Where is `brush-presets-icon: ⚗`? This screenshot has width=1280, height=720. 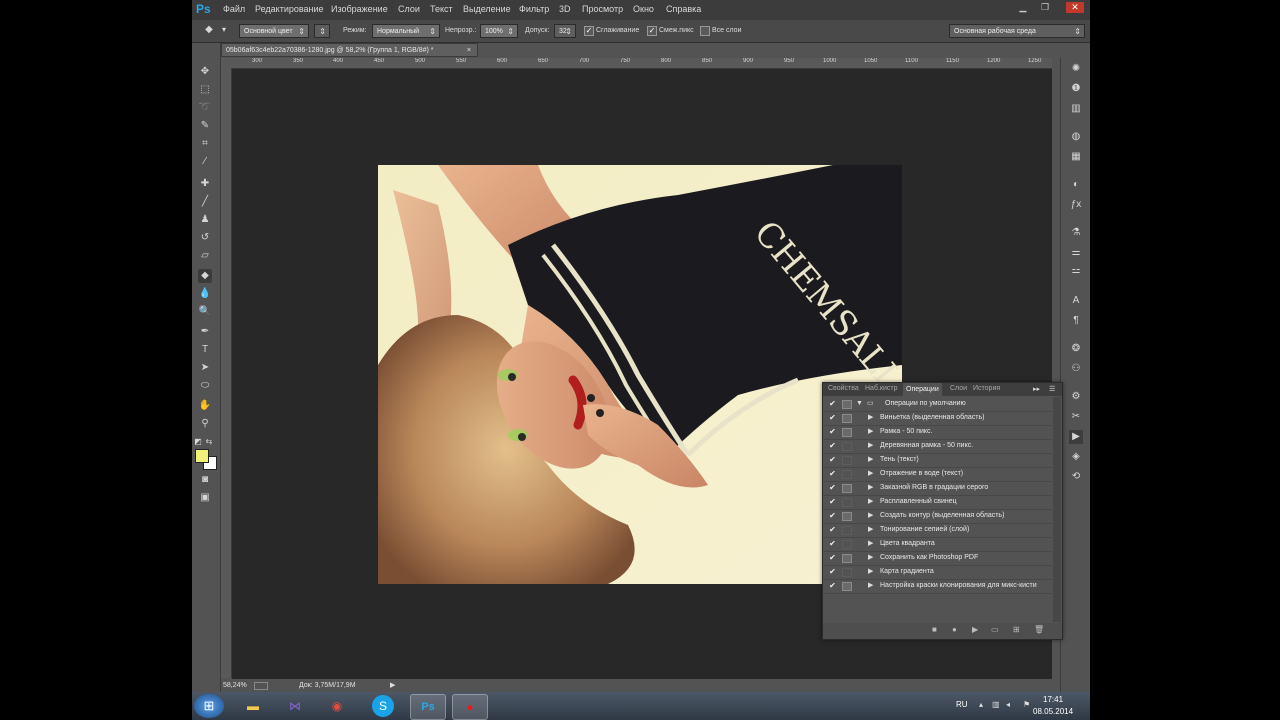 brush-presets-icon: ⚗ is located at coordinates (1076, 233).